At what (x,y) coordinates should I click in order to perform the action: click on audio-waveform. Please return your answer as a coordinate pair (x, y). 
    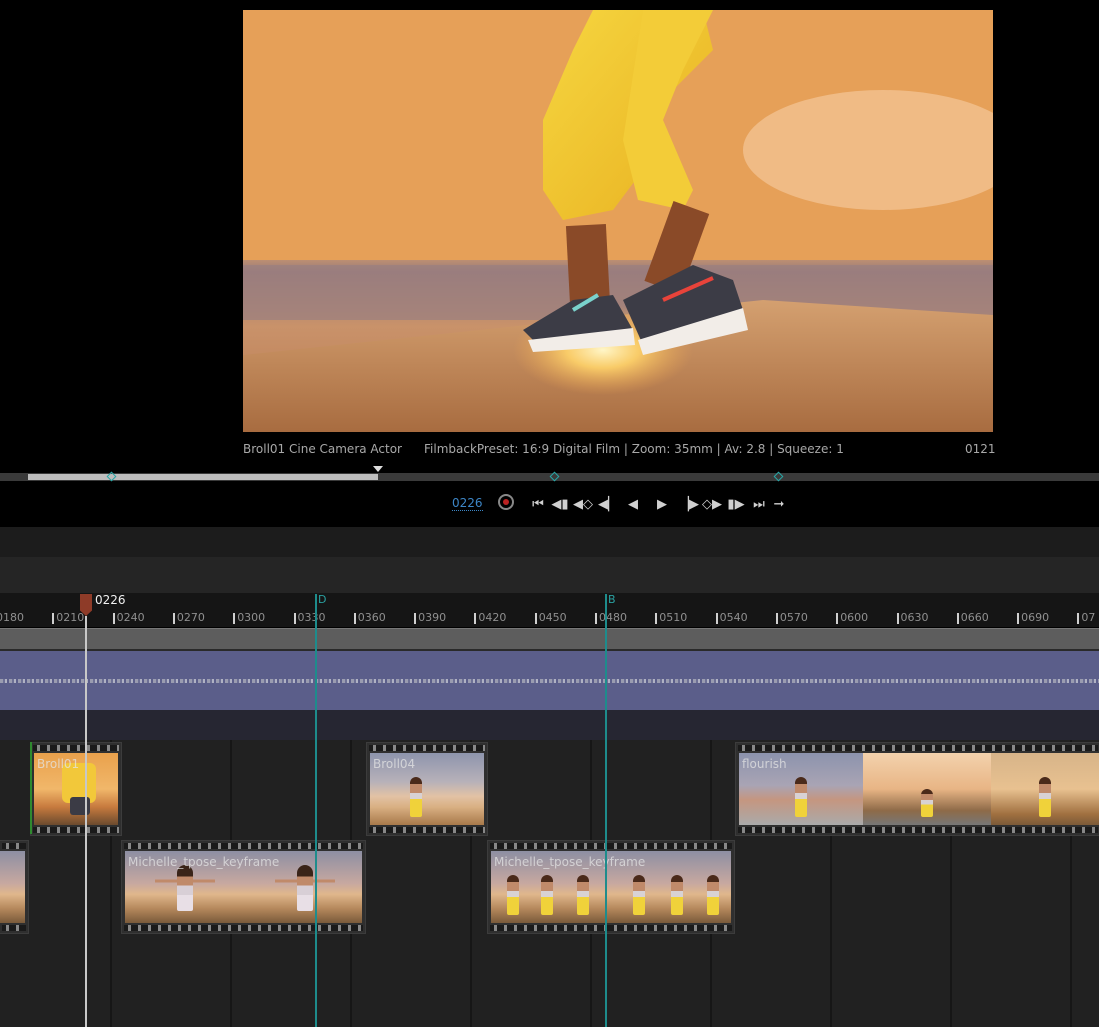
    Looking at the image, I should click on (549, 681).